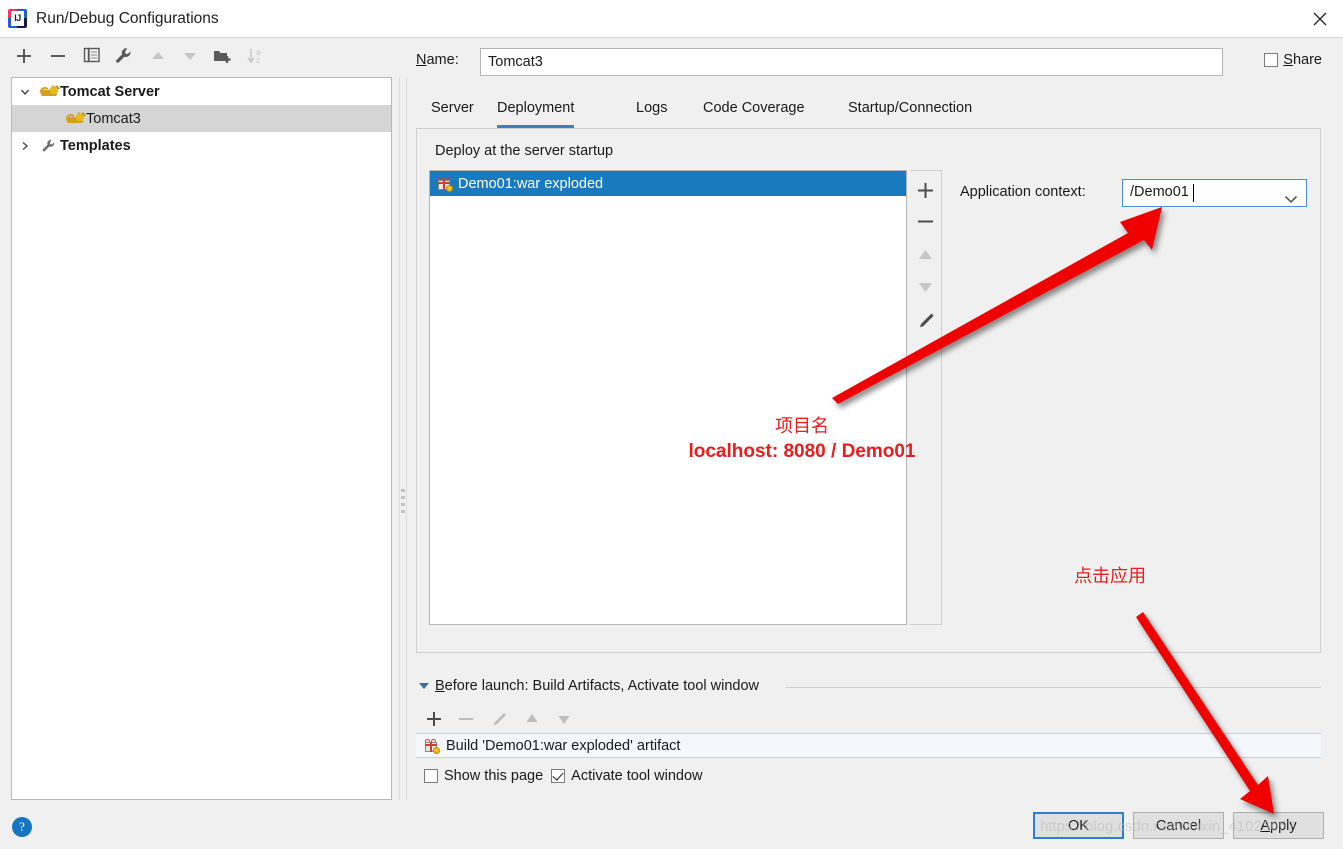  I want to click on configurations-toolbar: a z, so click(201, 57).